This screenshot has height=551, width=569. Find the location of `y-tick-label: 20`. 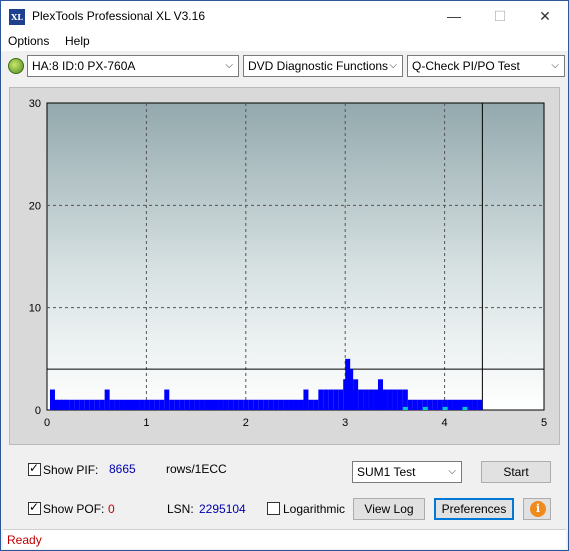

y-tick-label: 20 is located at coordinates (35, 206).